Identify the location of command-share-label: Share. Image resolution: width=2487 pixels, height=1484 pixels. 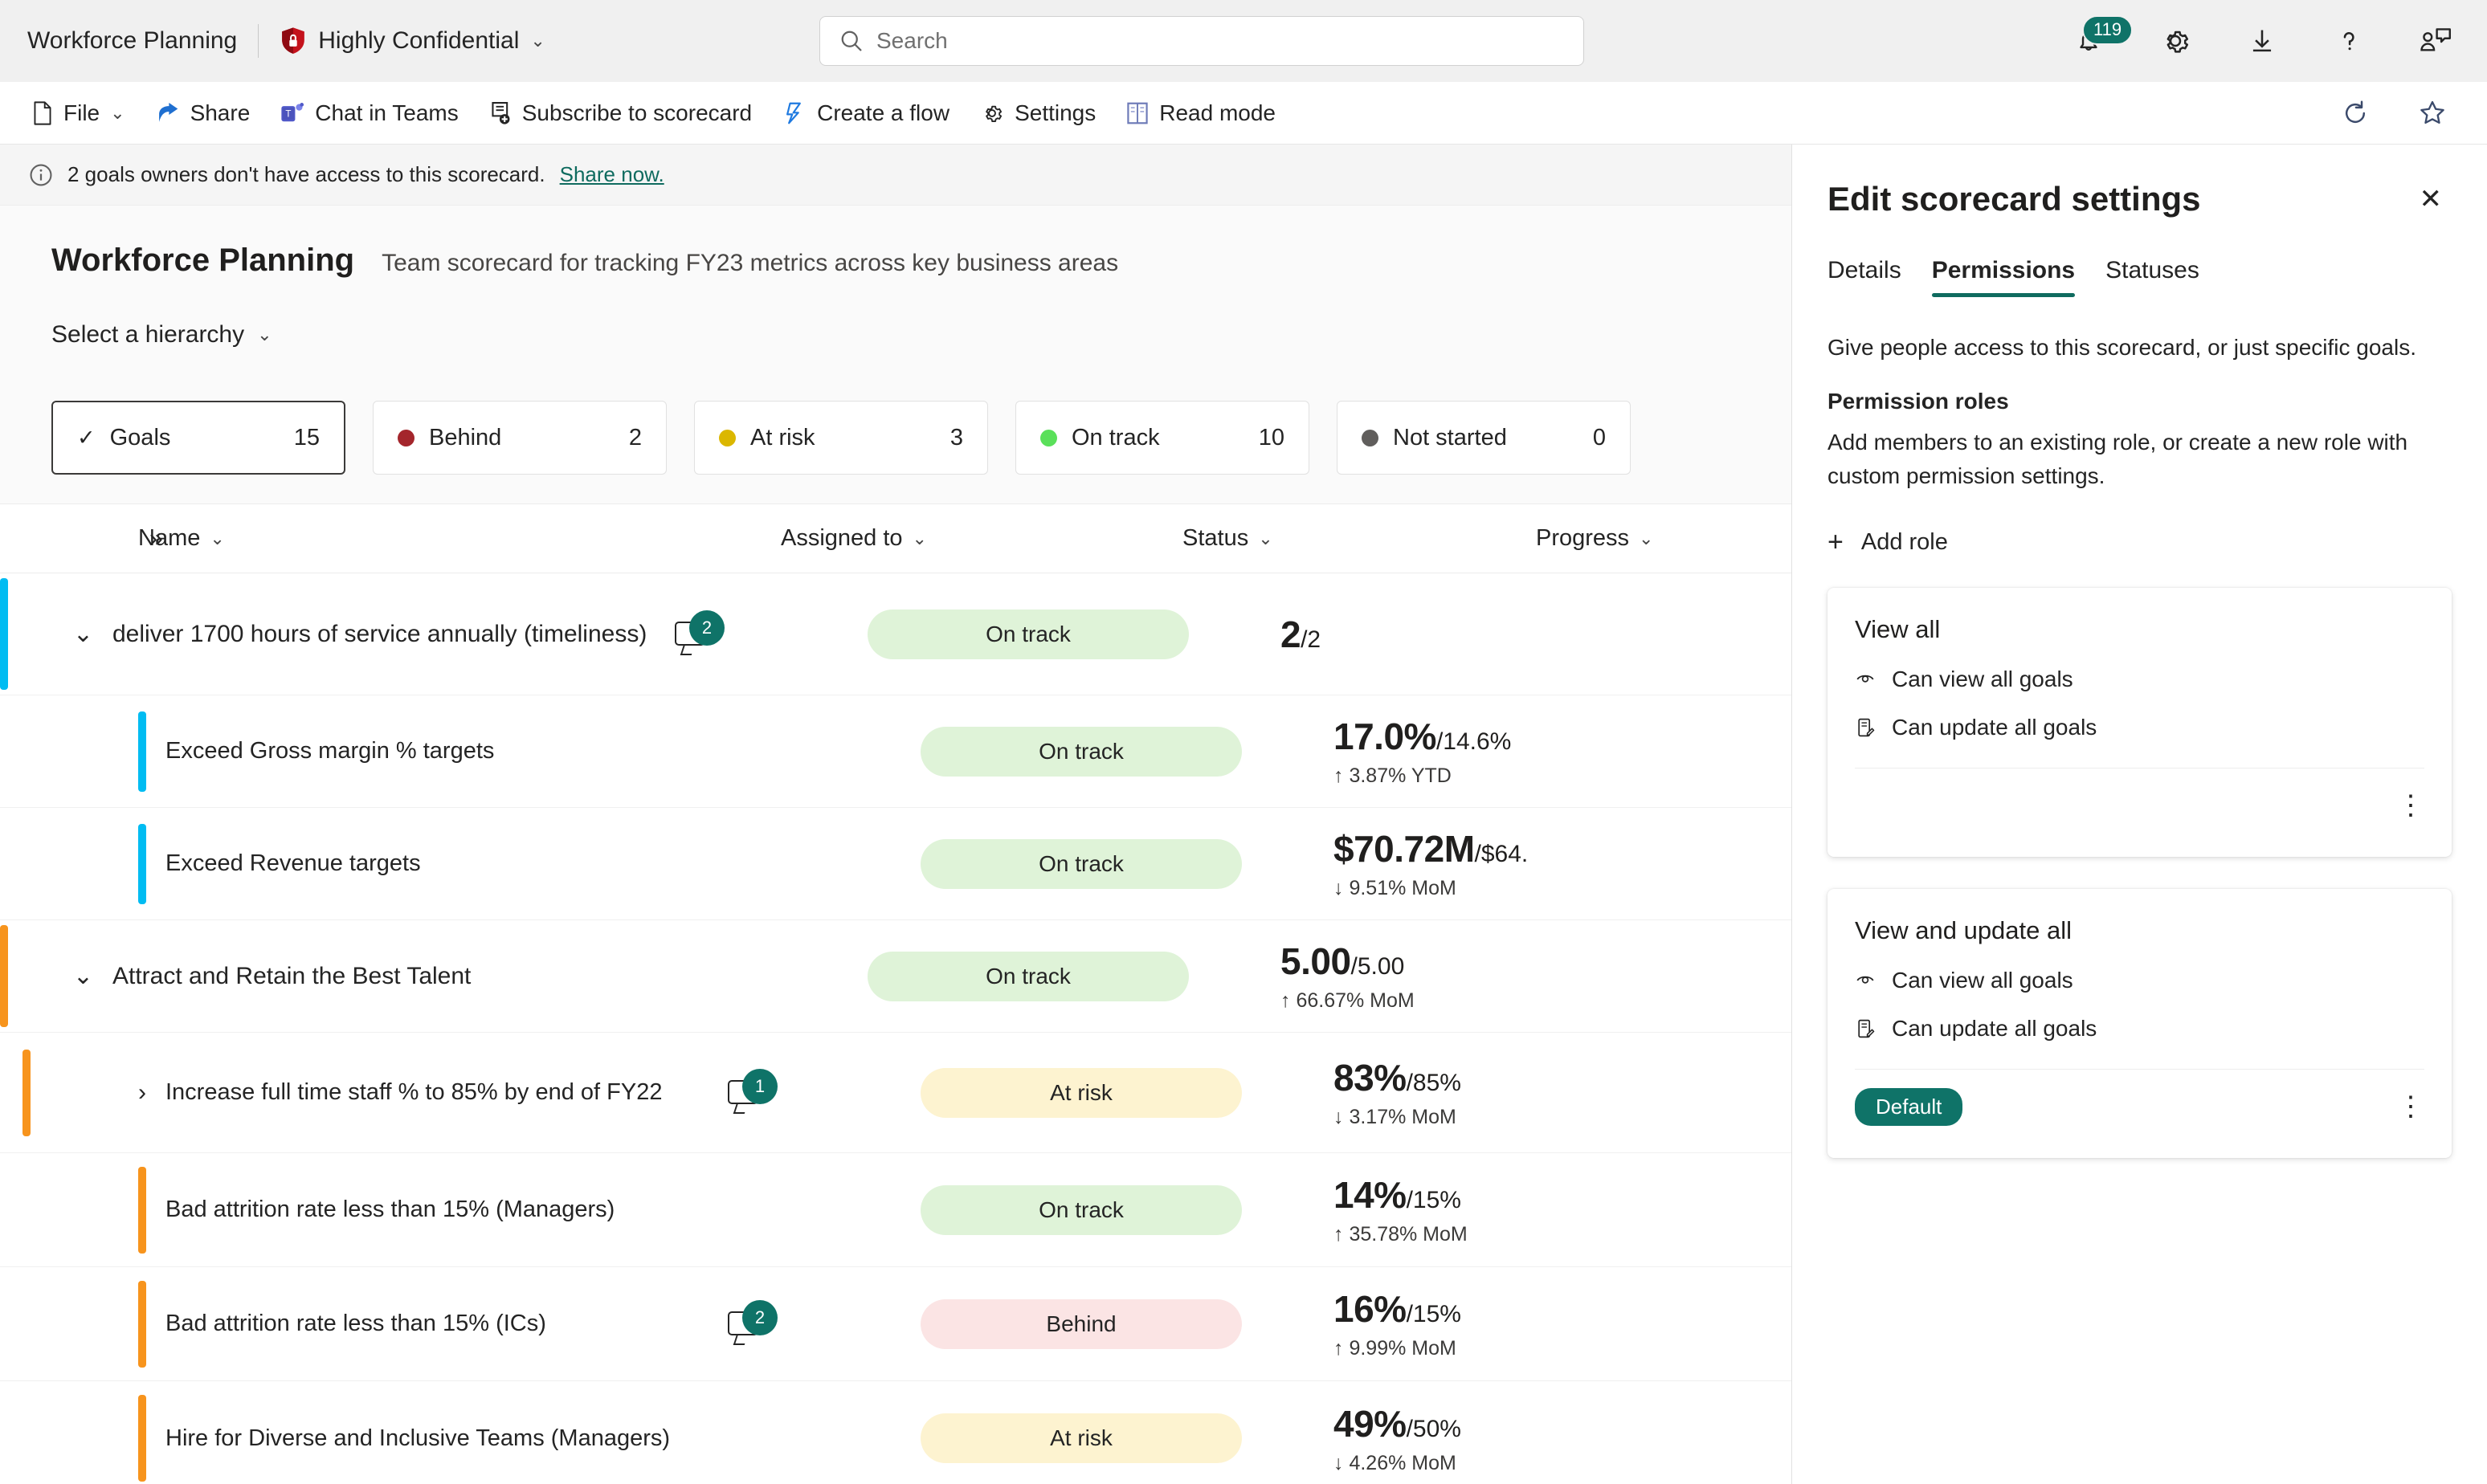
(220, 112).